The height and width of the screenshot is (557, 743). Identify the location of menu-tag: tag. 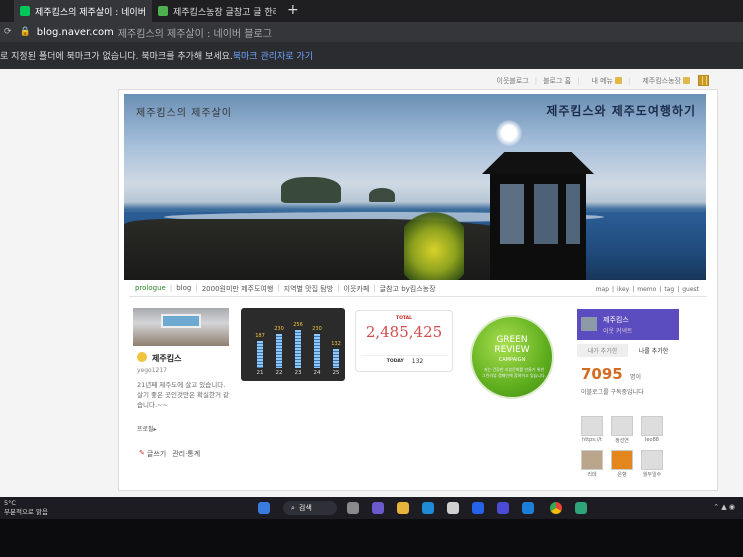
(669, 289).